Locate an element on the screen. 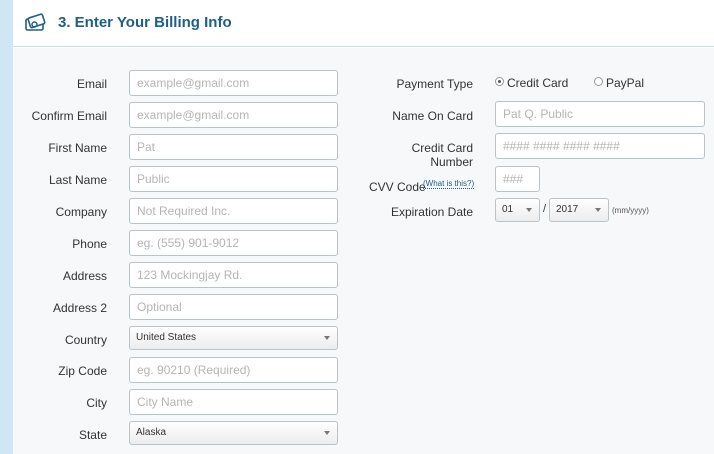 Image resolution: width=714 pixels, height=454 pixels. cvv-label: CVV Code is located at coordinates (397, 187).